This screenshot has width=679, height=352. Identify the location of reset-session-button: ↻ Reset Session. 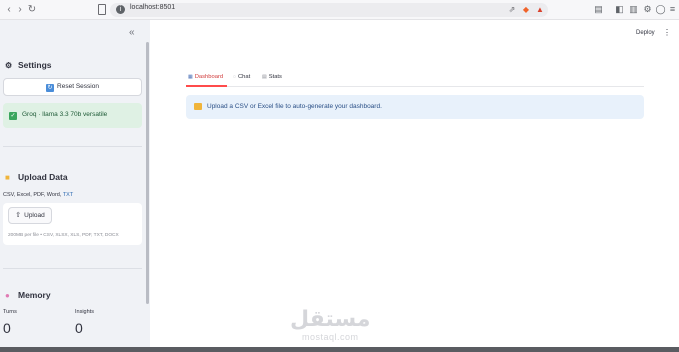
(72, 87).